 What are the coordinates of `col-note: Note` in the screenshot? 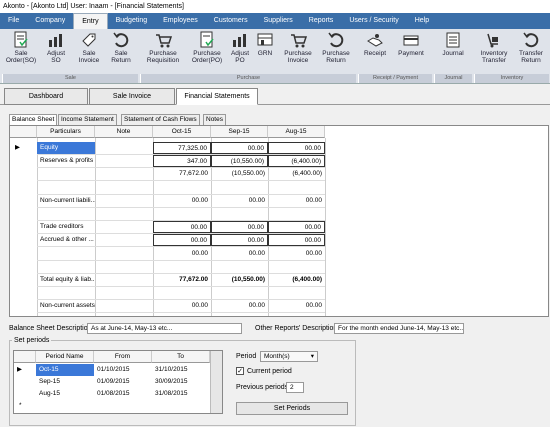 It's located at (124, 132).